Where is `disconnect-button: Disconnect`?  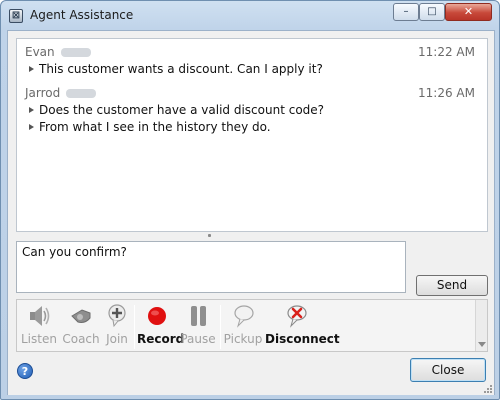 disconnect-button: Disconnect is located at coordinates (302, 324).